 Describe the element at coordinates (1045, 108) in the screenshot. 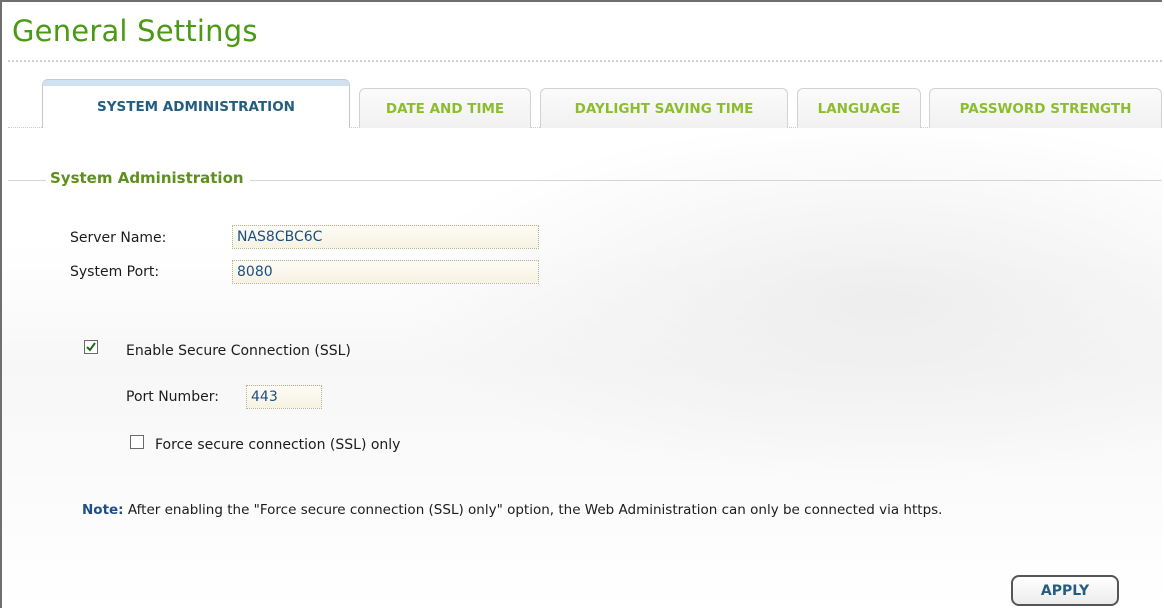

I see `tab-password-strength: PASSWORD STRENGTH` at that location.